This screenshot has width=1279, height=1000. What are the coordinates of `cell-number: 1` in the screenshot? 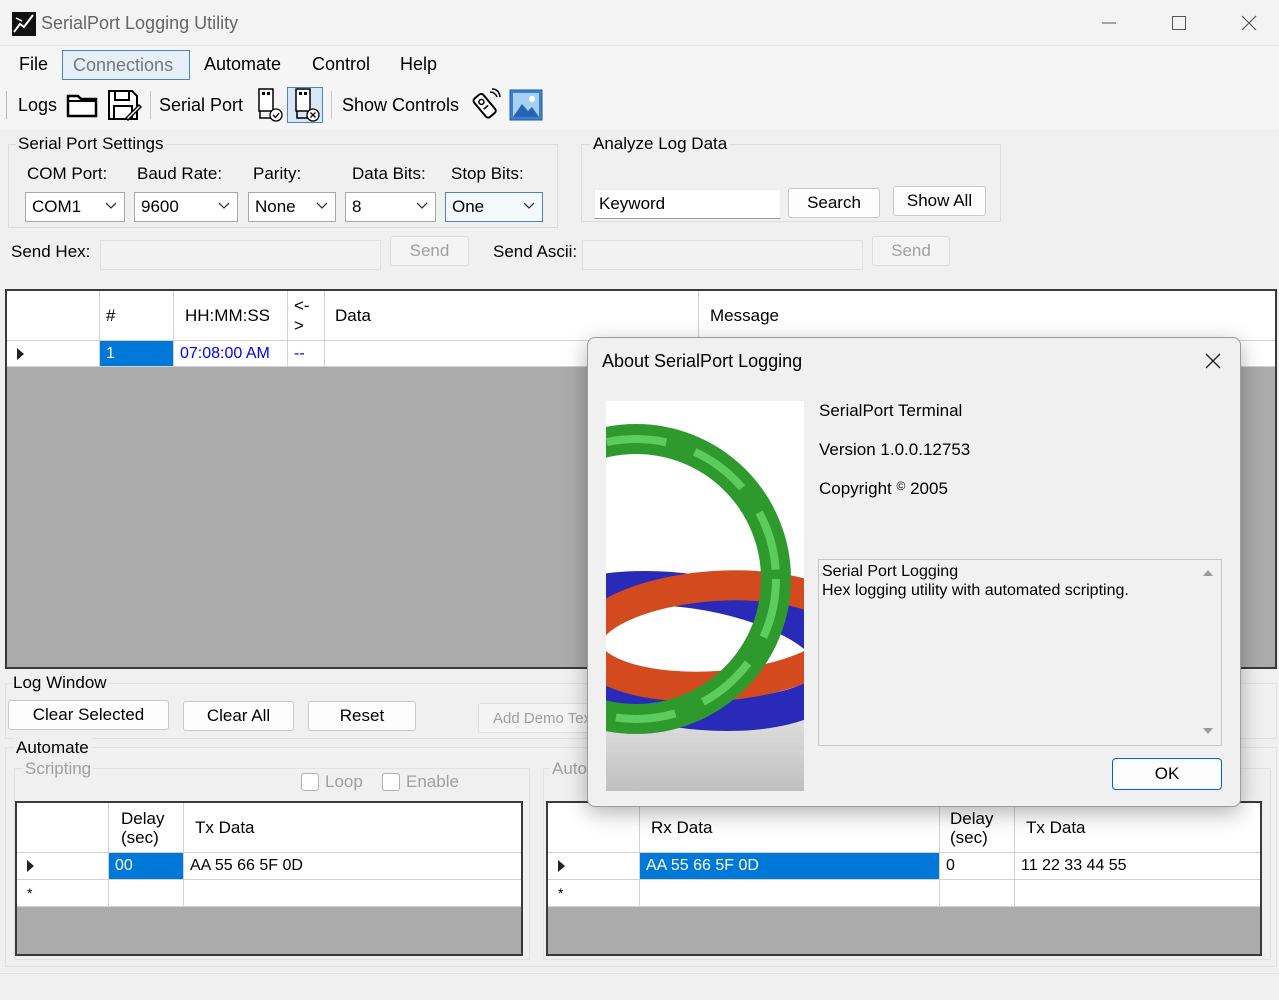 It's located at (137, 354).